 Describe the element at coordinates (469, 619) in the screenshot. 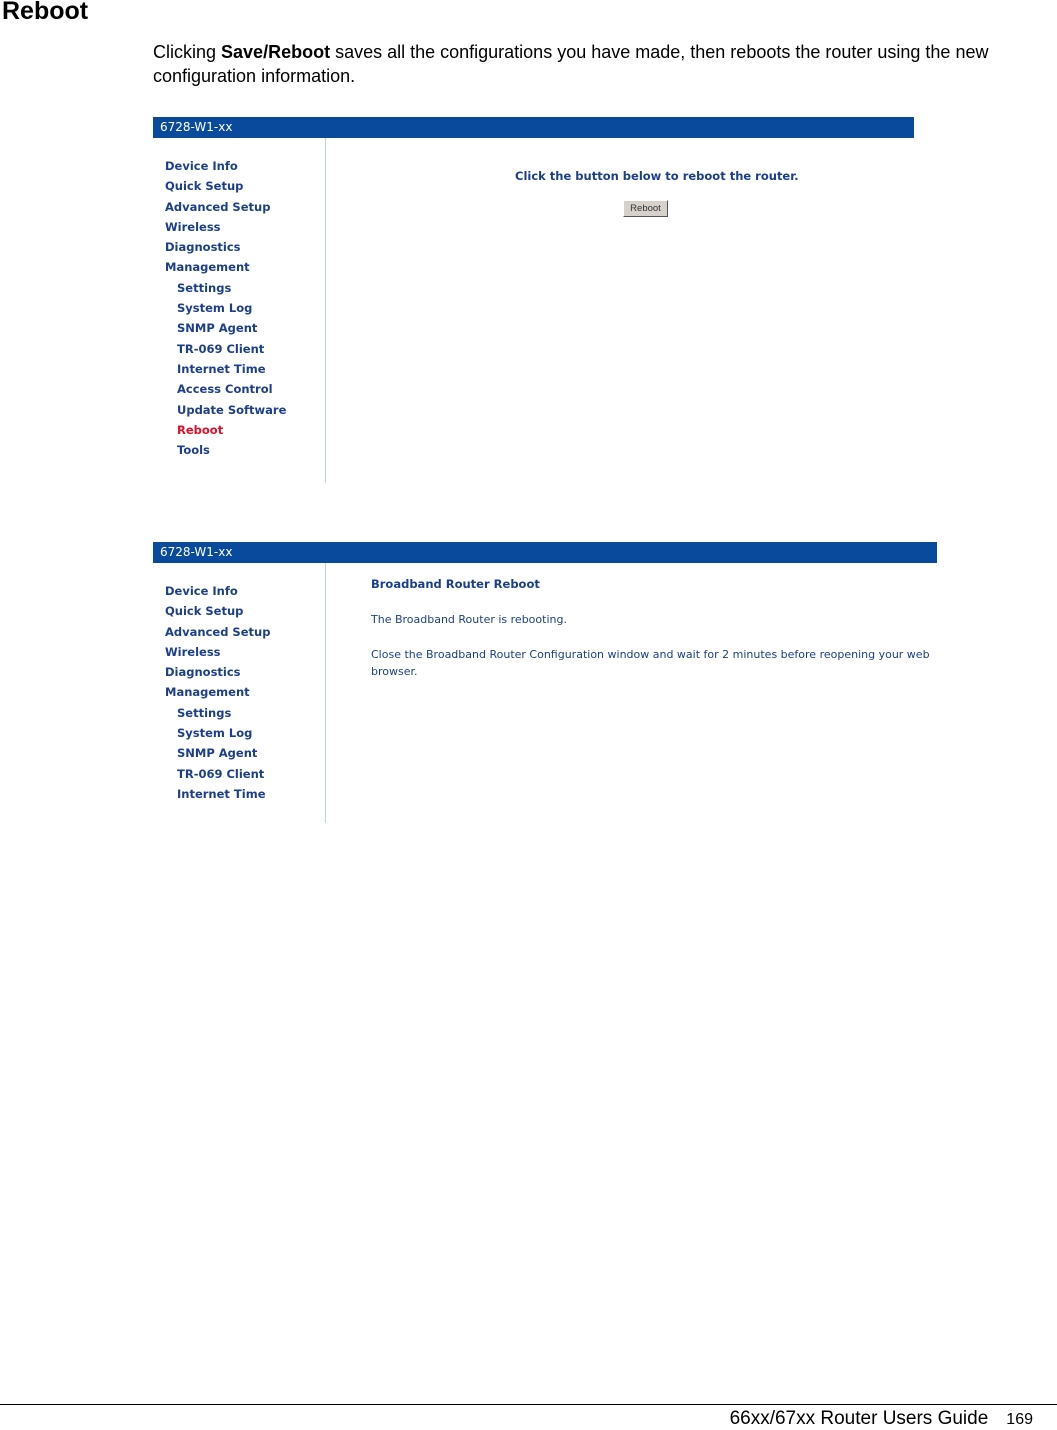

I see `rebooting-status-text: The Broadband Router is rebooting.` at that location.